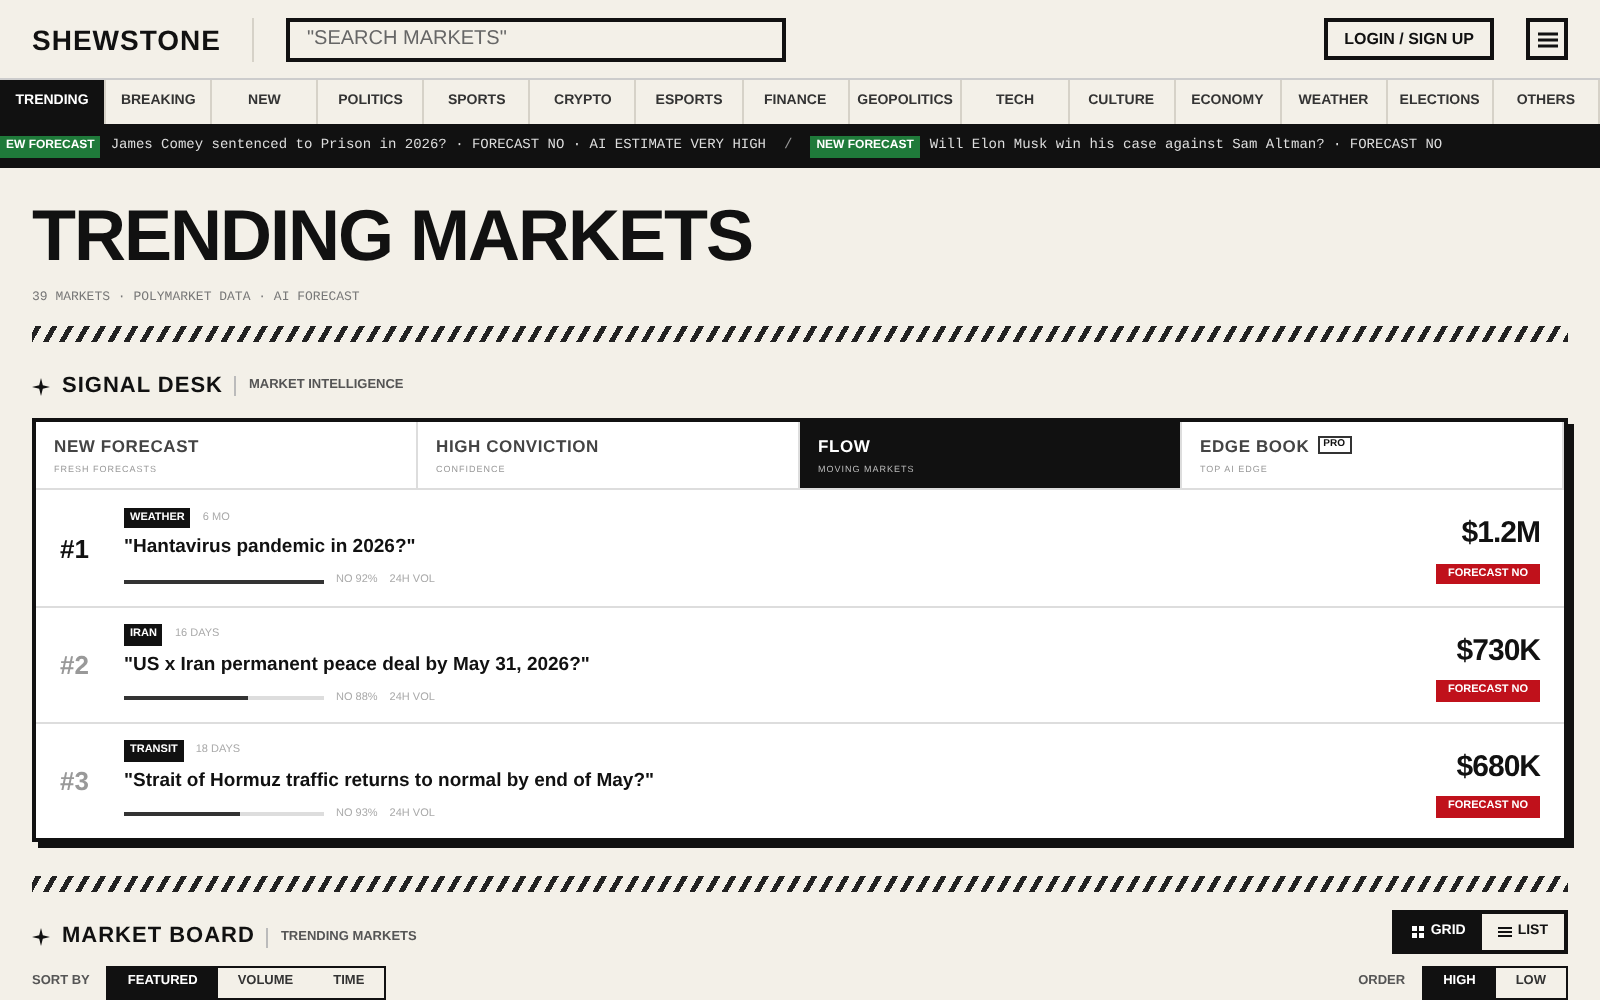 This screenshot has width=1600, height=1000. I want to click on market-question: "US x Iran permanent peace deal by May 31, 2026?", so click(358, 665).